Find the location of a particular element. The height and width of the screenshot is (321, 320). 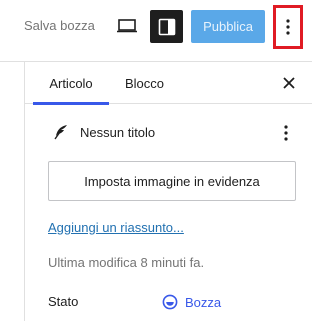

set-featured-image-button: Imposta immagine in evidenza is located at coordinates (172, 181).